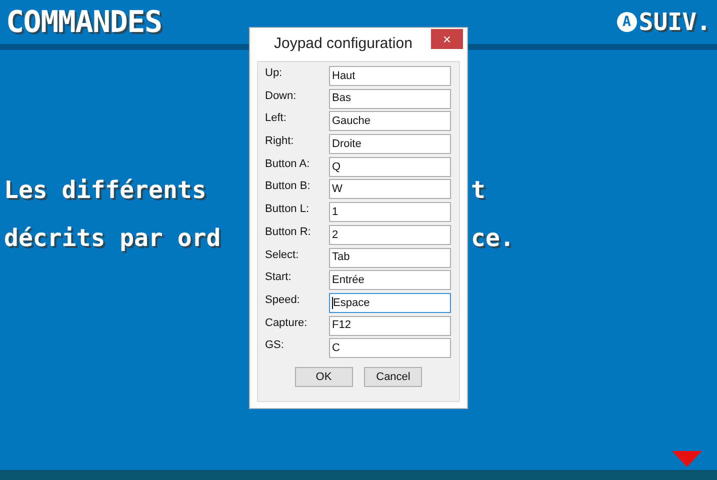 The image size is (717, 480). What do you see at coordinates (626, 22) in the screenshot?
I see `key-badge: A` at bounding box center [626, 22].